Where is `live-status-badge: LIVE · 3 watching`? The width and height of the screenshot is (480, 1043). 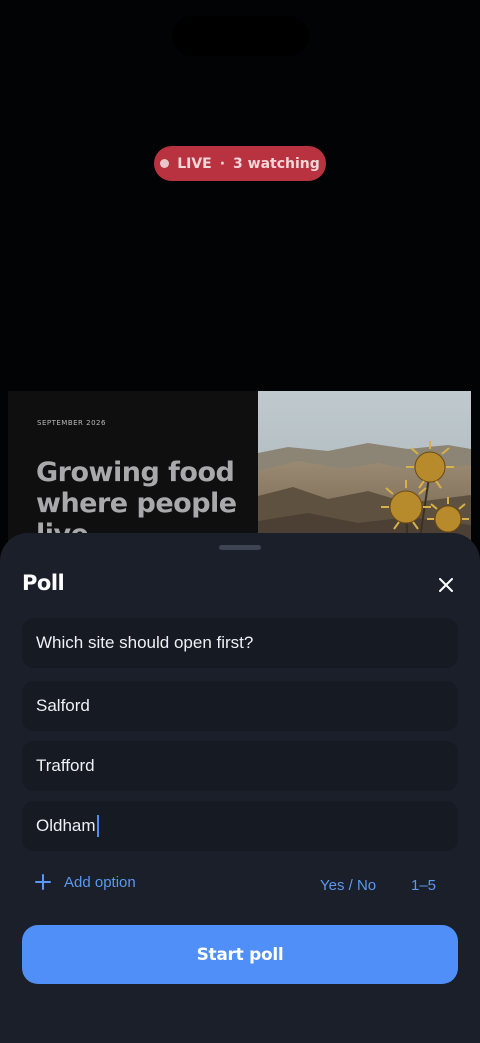
live-status-badge: LIVE · 3 watching is located at coordinates (240, 163).